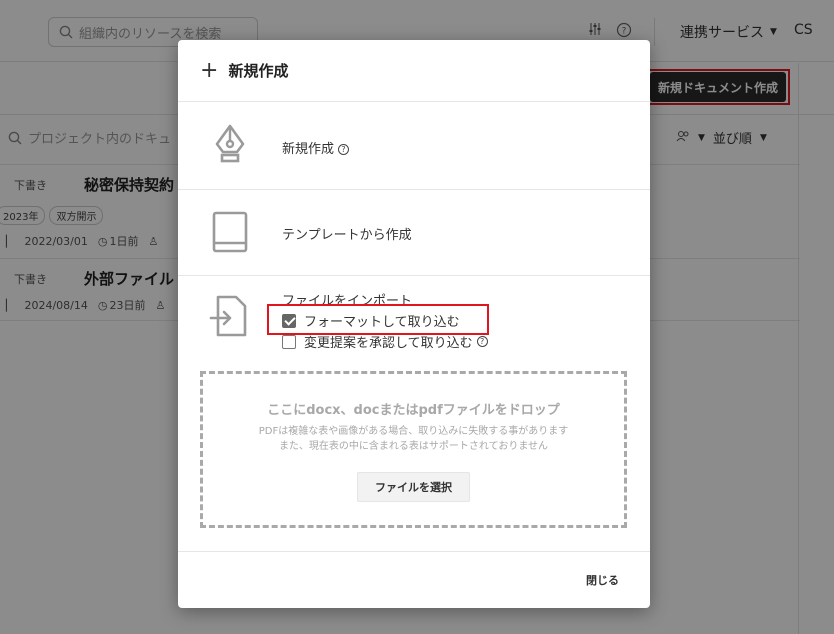 Image resolution: width=834 pixels, height=634 pixels. Describe the element at coordinates (414, 233) in the screenshot. I see `option-template: テンプレートから作成` at that location.